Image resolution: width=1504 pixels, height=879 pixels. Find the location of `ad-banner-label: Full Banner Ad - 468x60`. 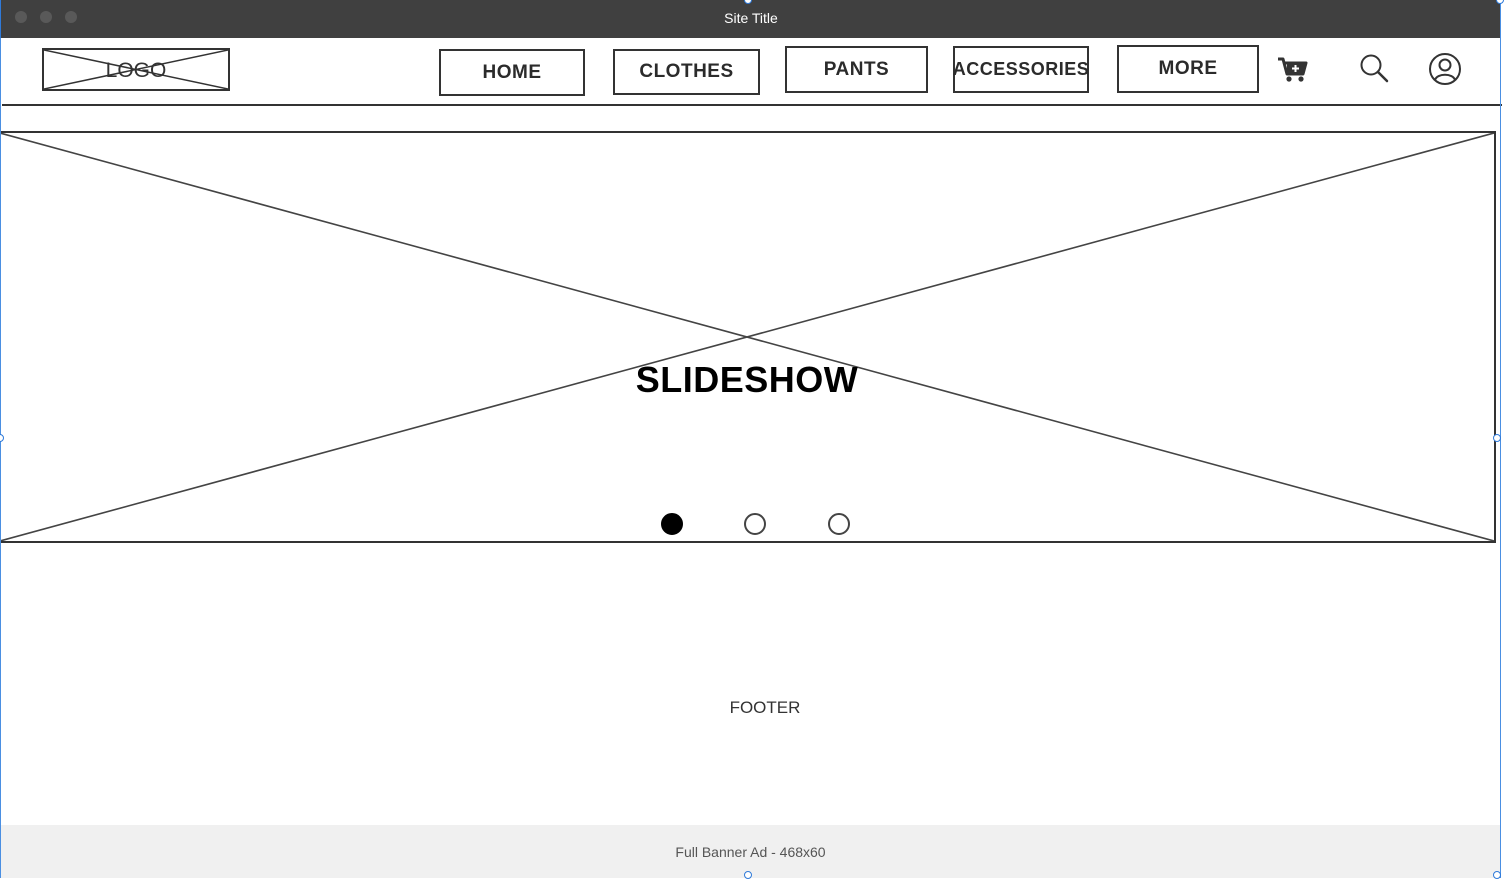

ad-banner-label: Full Banner Ad - 468x60 is located at coordinates (750, 851).